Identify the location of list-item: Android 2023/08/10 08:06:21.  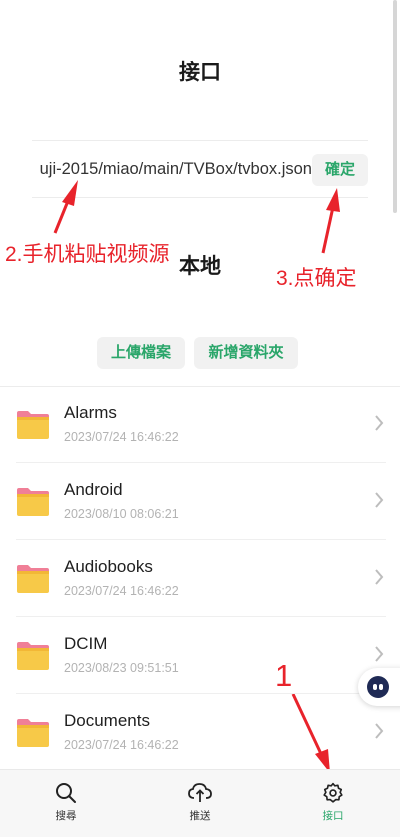
(200, 501).